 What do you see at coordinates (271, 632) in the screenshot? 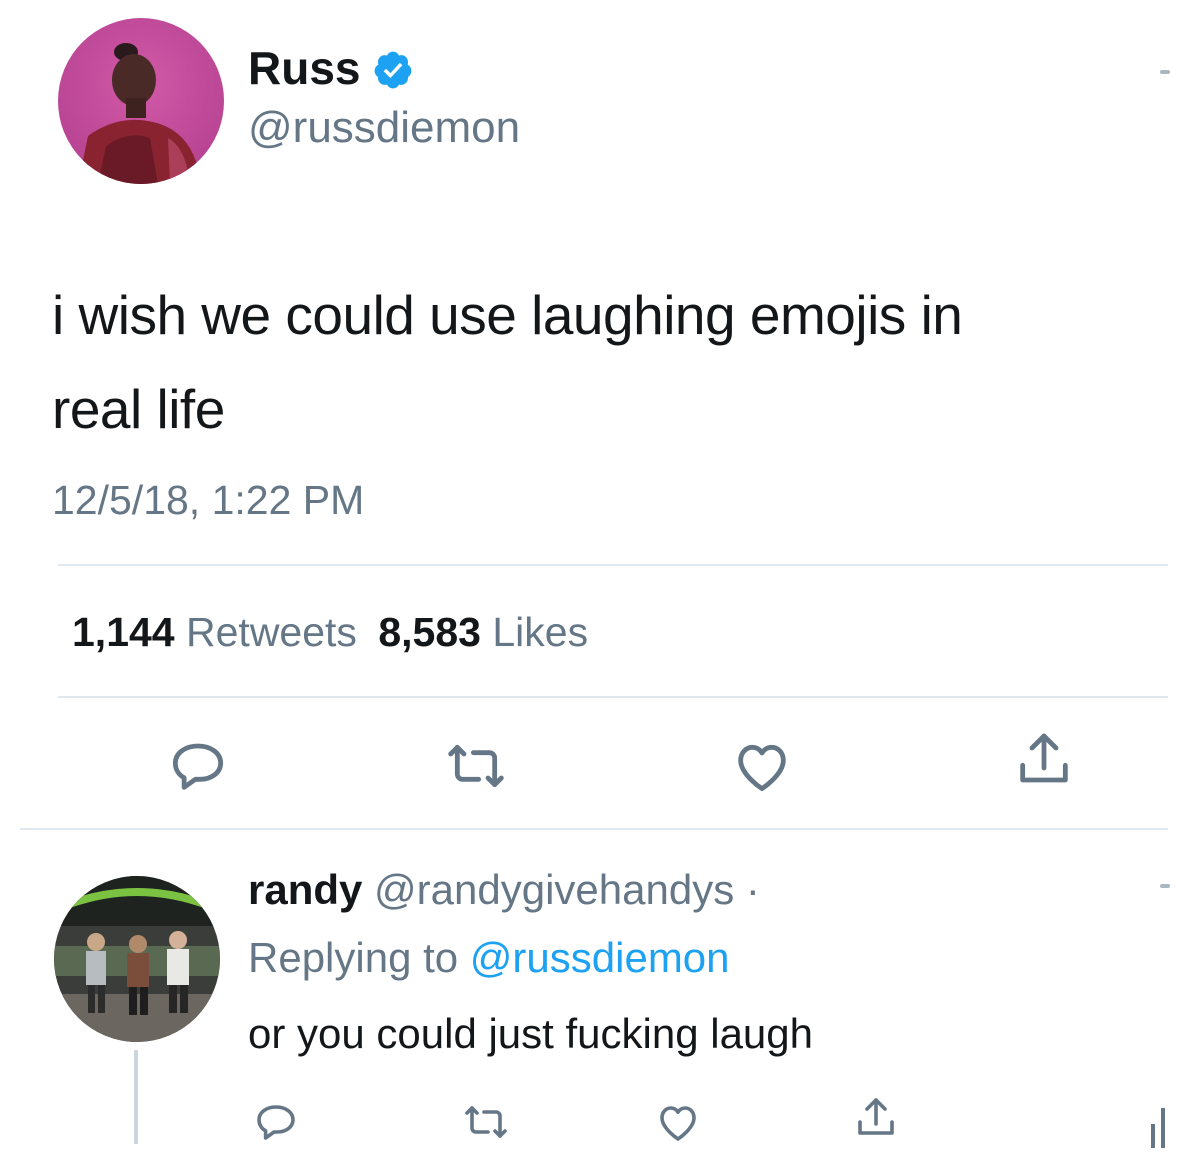
I see `retweet-label: Retweets` at bounding box center [271, 632].